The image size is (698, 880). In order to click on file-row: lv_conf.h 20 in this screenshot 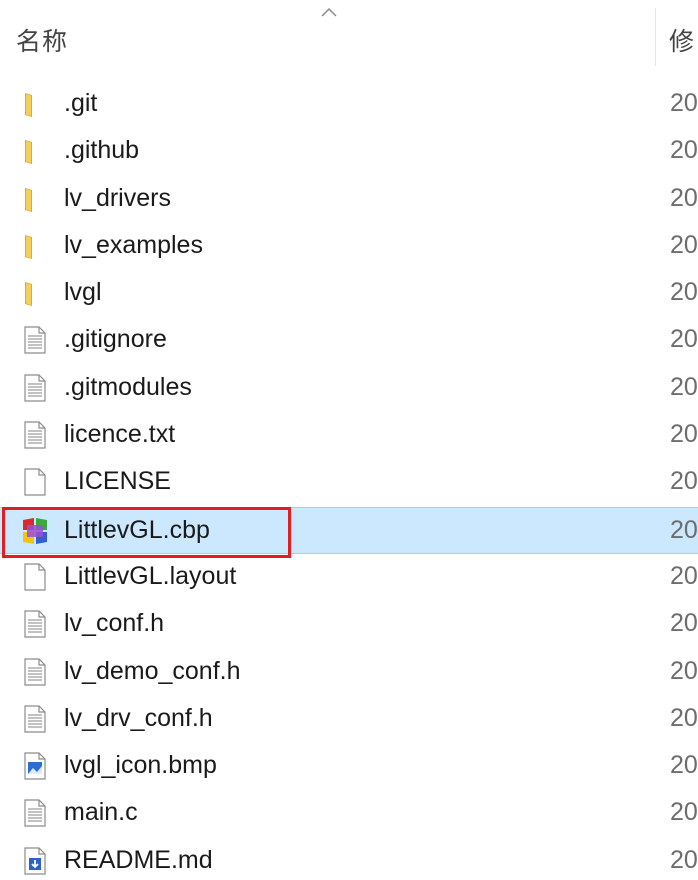, I will do `click(349, 624)`.